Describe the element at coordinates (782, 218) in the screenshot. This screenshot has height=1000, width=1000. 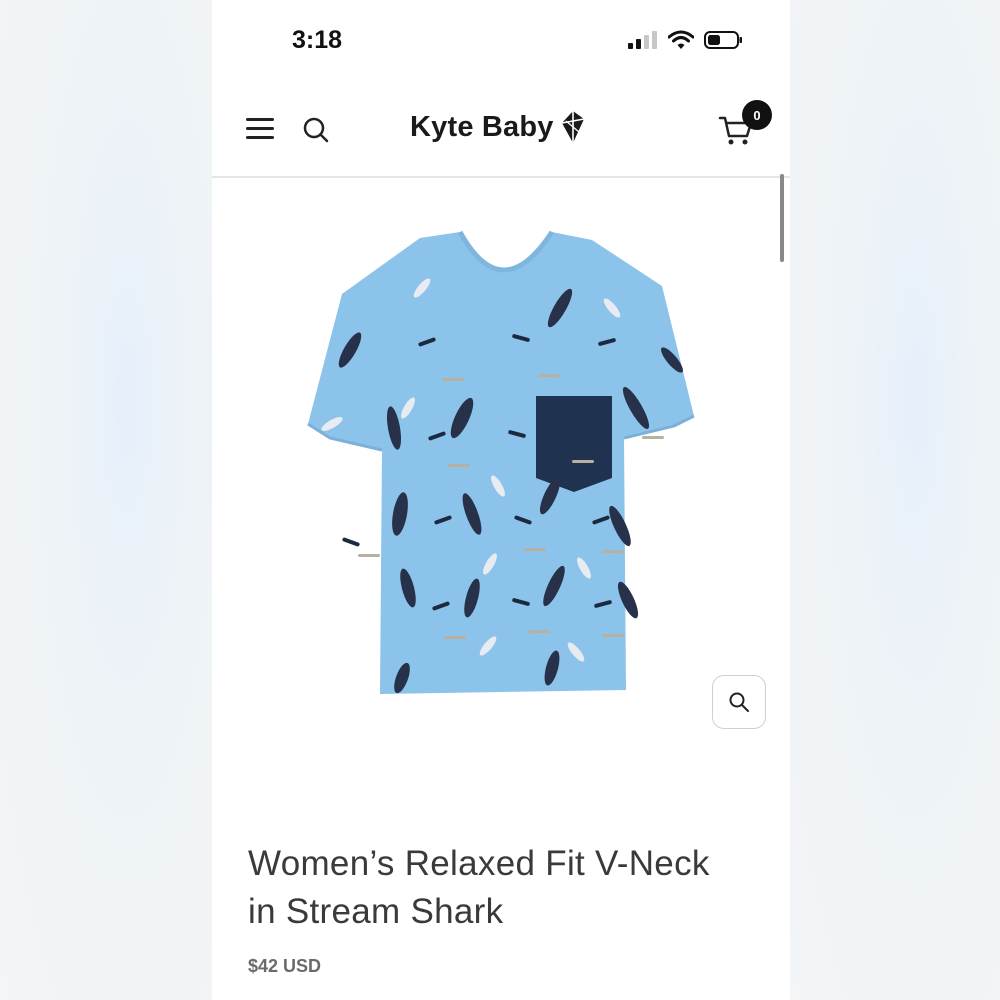
I see `scrollbar` at that location.